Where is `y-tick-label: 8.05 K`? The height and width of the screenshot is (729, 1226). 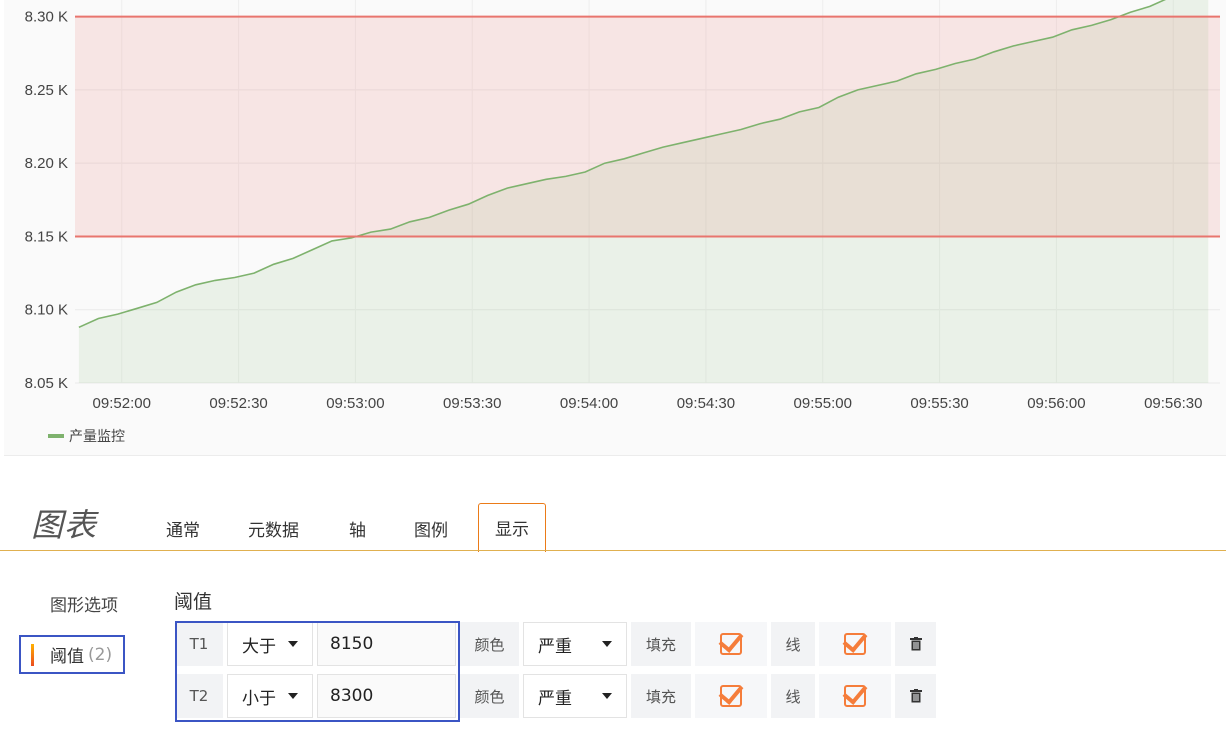 y-tick-label: 8.05 K is located at coordinates (46, 383).